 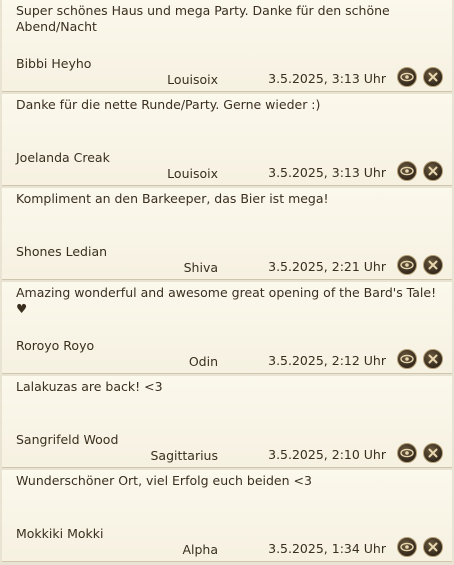 What do you see at coordinates (327, 266) in the screenshot?
I see `entry-datetime: 3.5.2025, 2:21 Uhr` at bounding box center [327, 266].